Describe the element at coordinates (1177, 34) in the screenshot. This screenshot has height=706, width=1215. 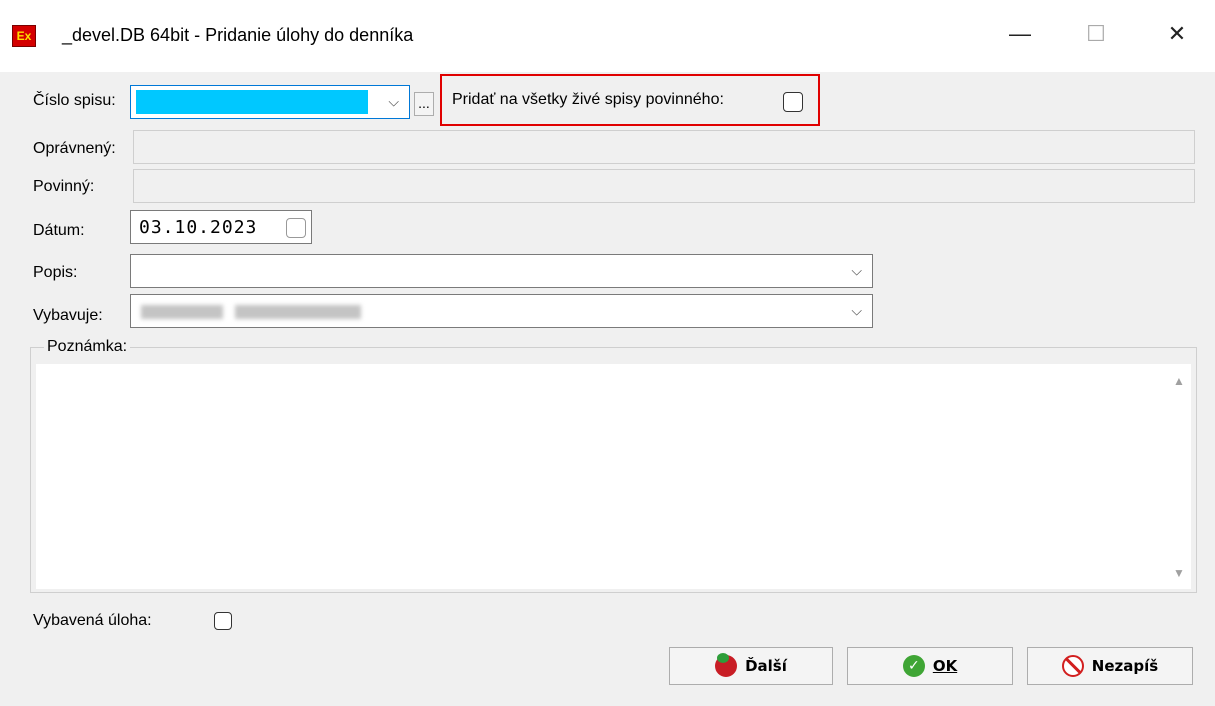
I see `close-button: ✕` at that location.